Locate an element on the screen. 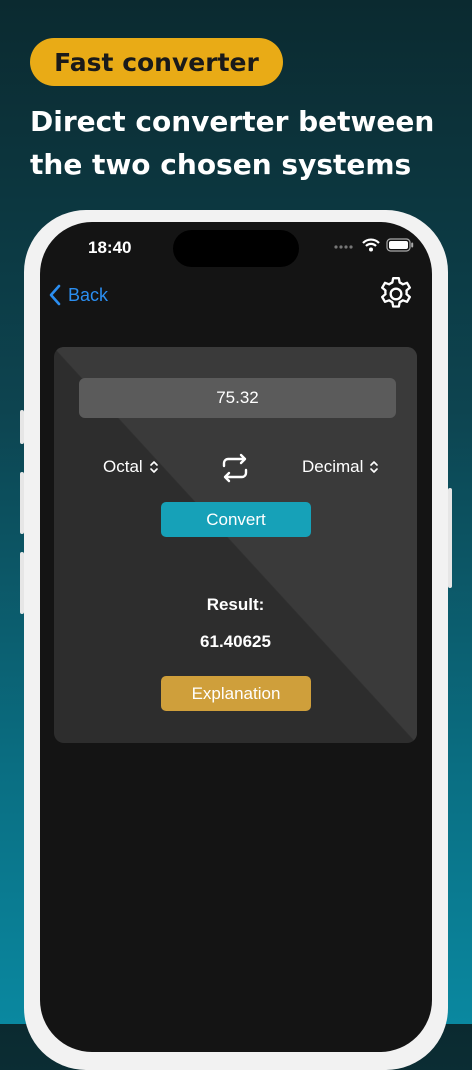  chevron-left-icon is located at coordinates (55, 295).